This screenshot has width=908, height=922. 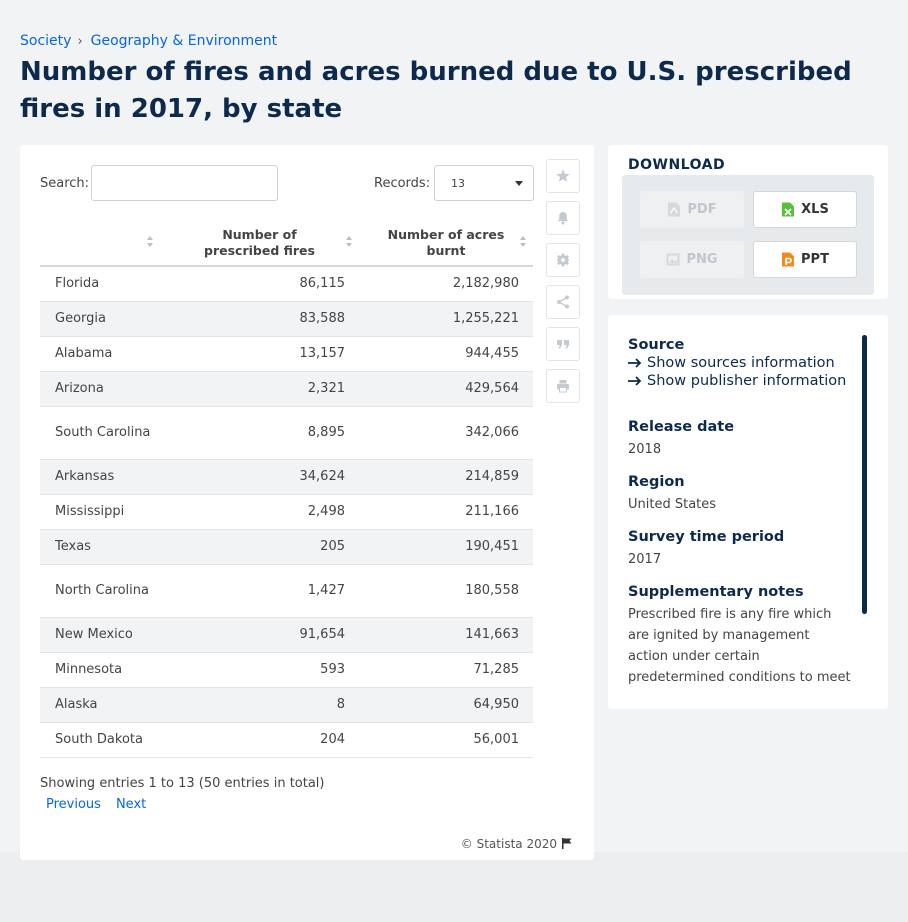 What do you see at coordinates (788, 209) in the screenshot?
I see `xls-file-icon` at bounding box center [788, 209].